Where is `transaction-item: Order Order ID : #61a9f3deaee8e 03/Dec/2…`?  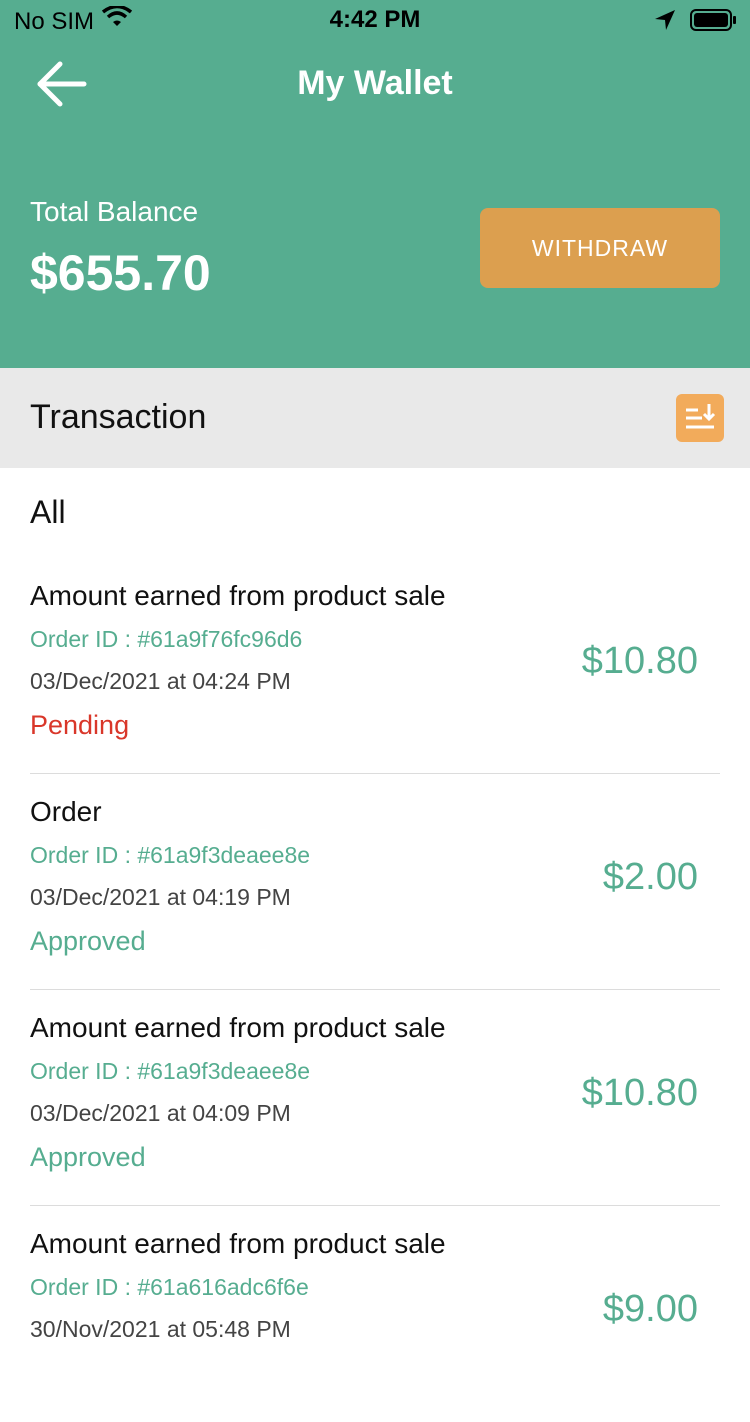
transaction-item: Order Order ID : #61a9f3deaee8e 03/Dec/2… is located at coordinates (375, 882).